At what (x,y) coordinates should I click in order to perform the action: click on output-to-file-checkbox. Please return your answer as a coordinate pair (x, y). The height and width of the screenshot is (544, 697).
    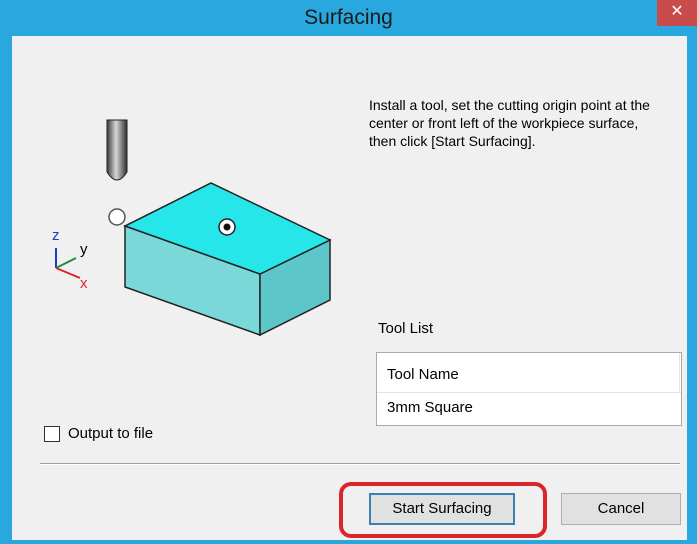
    Looking at the image, I should click on (52, 434).